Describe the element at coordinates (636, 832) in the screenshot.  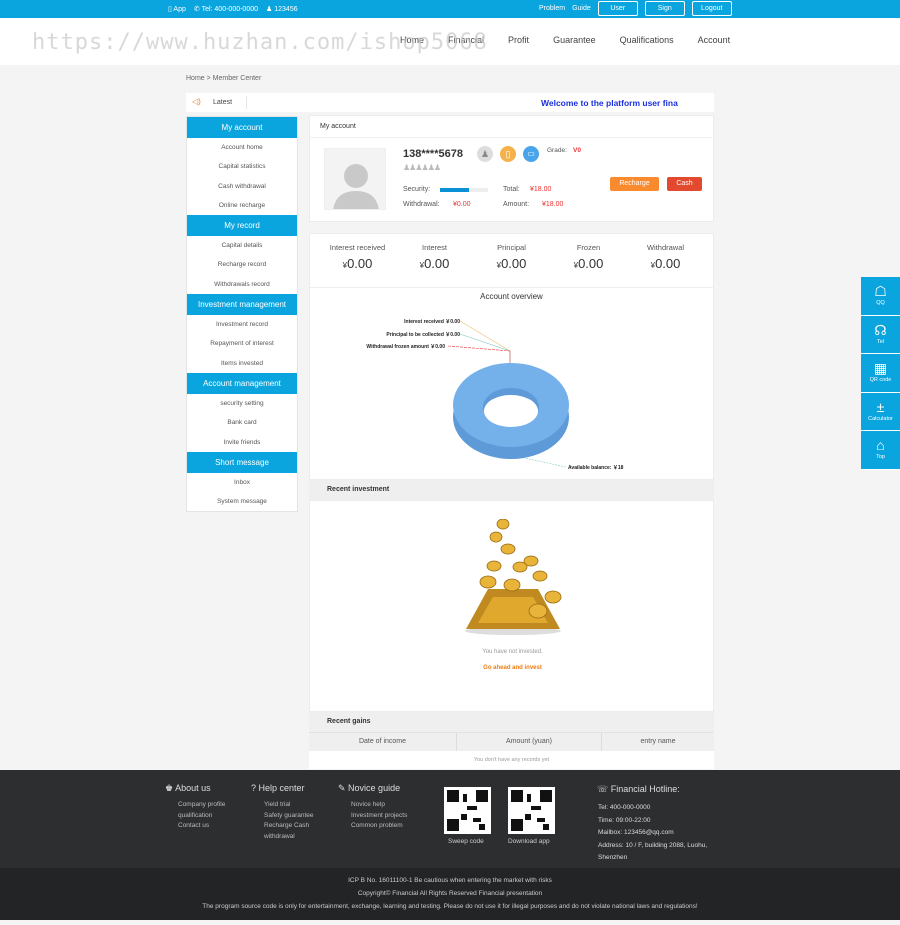
I see `hotline-mailbox: Mailbox: 123456@qq.com` at that location.